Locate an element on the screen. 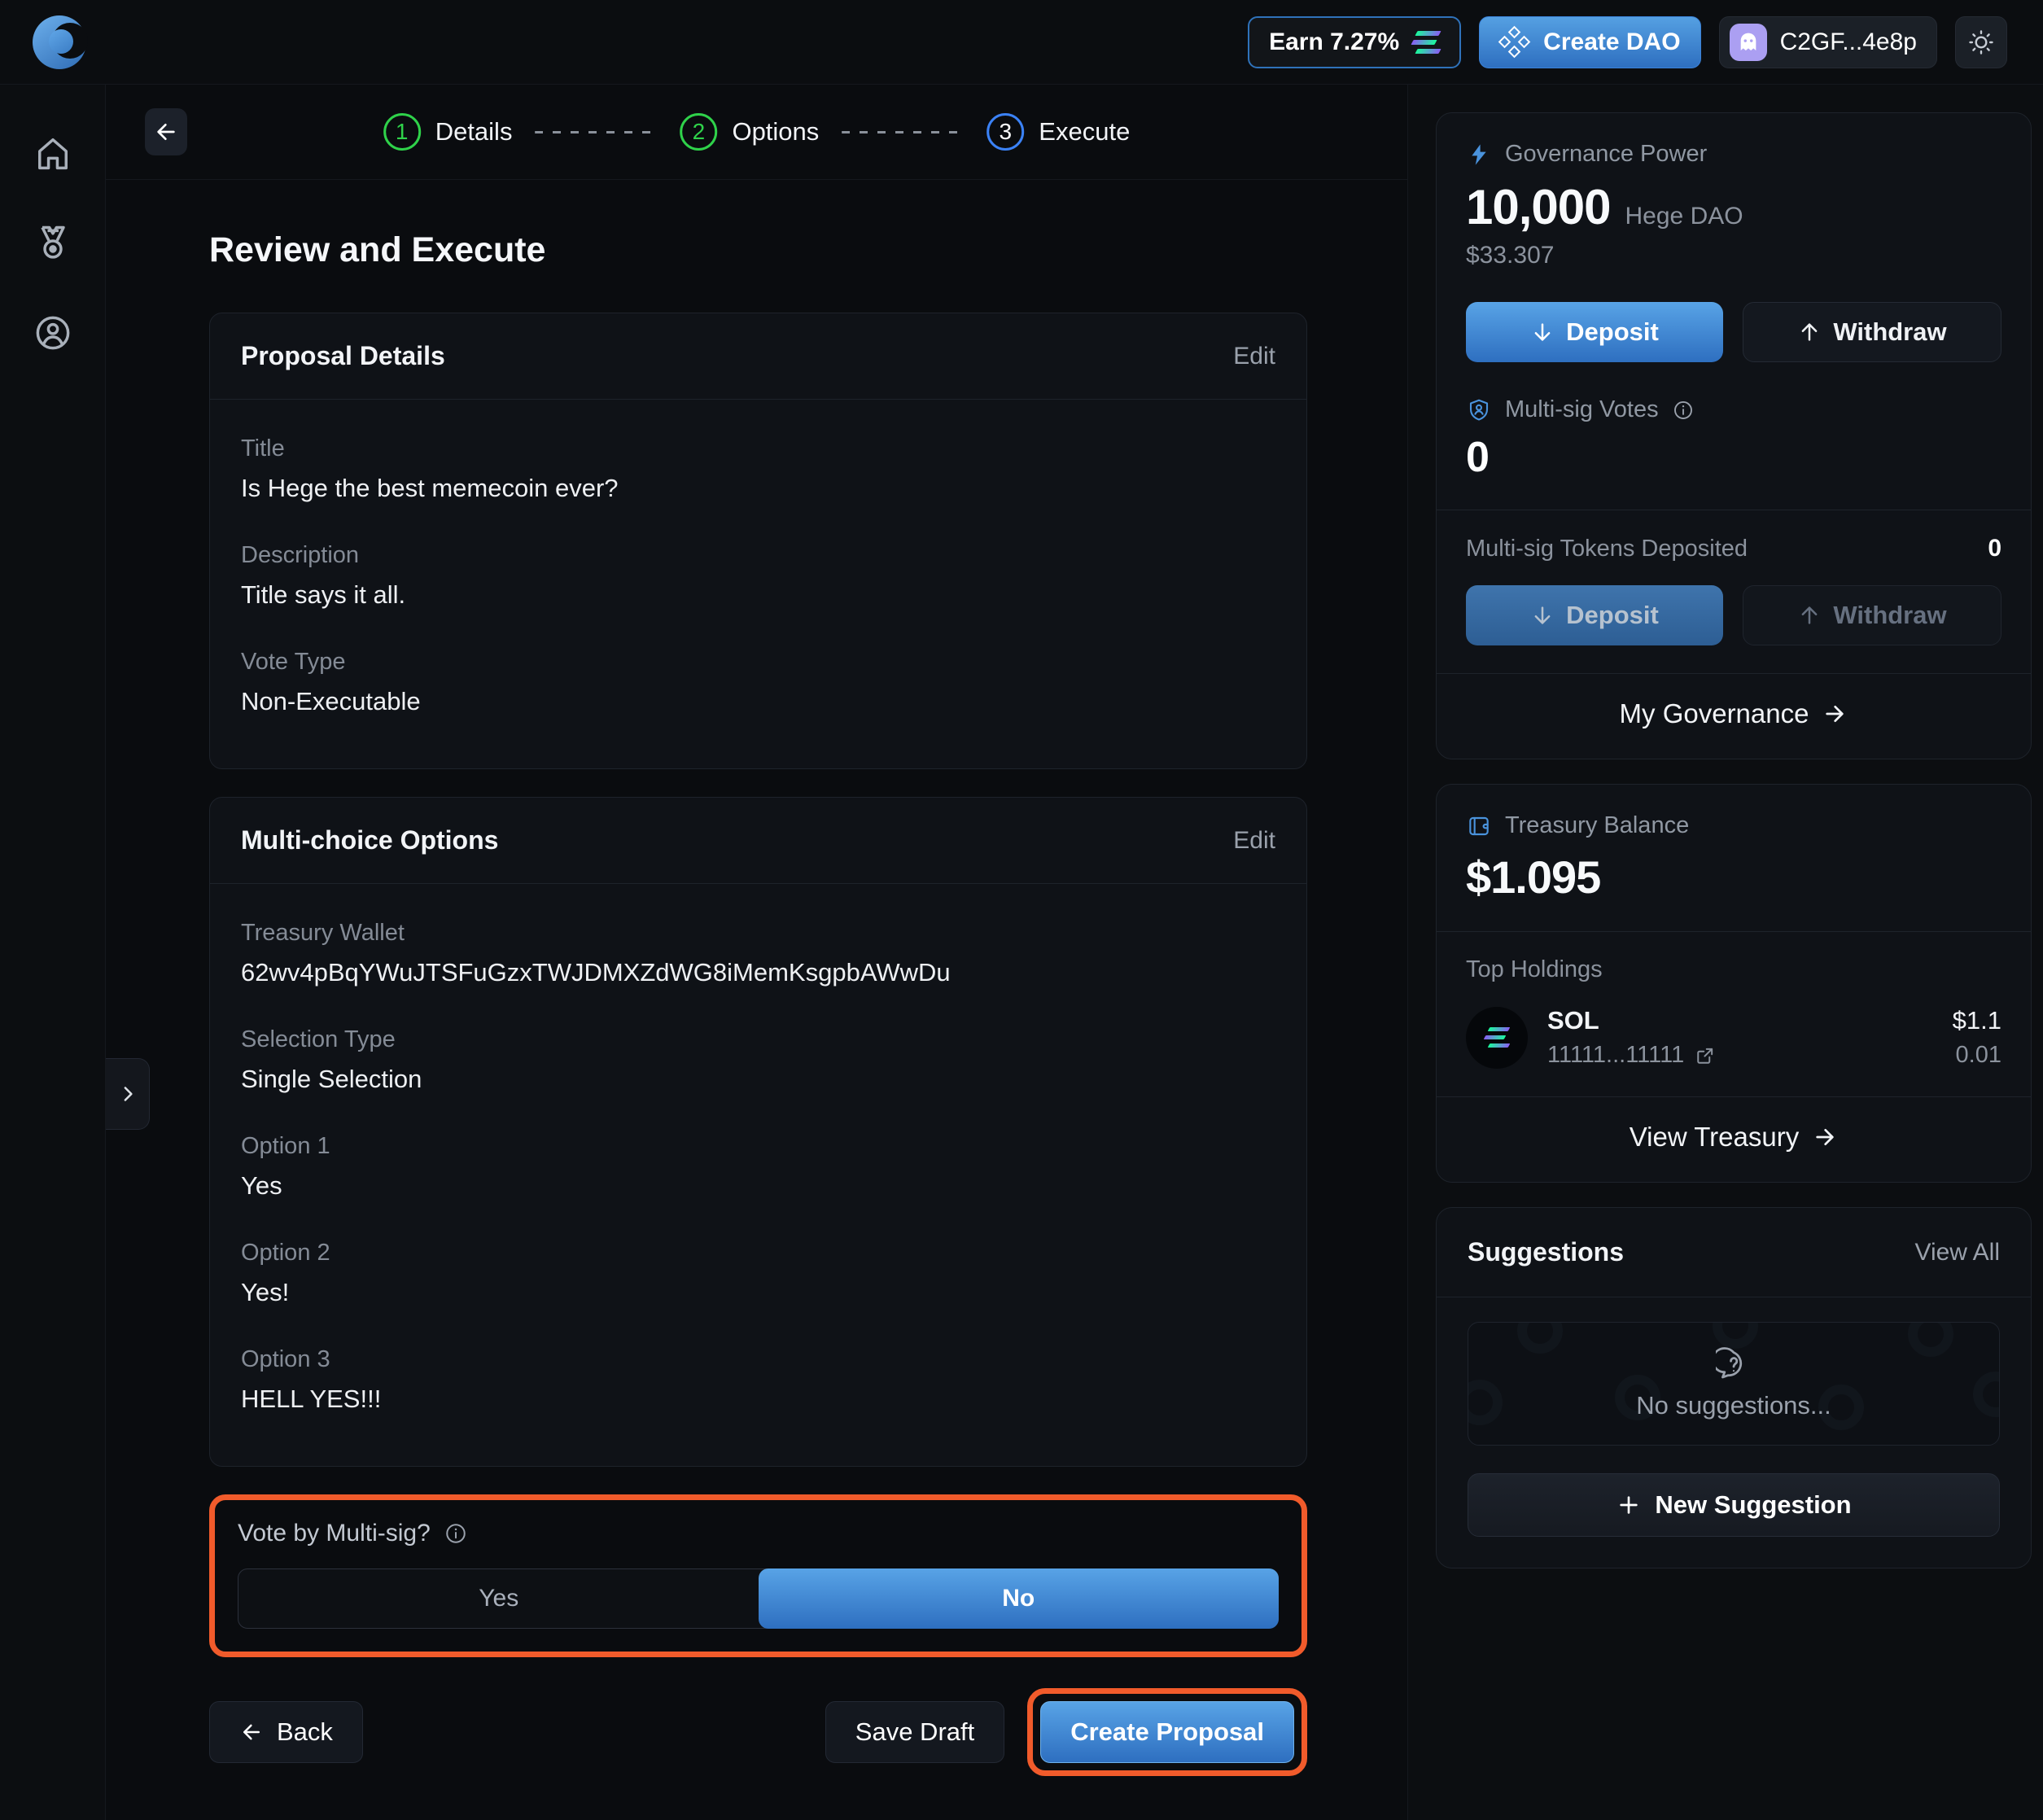 The image size is (2043, 1820). theme-toggle-button is located at coordinates (1981, 41).